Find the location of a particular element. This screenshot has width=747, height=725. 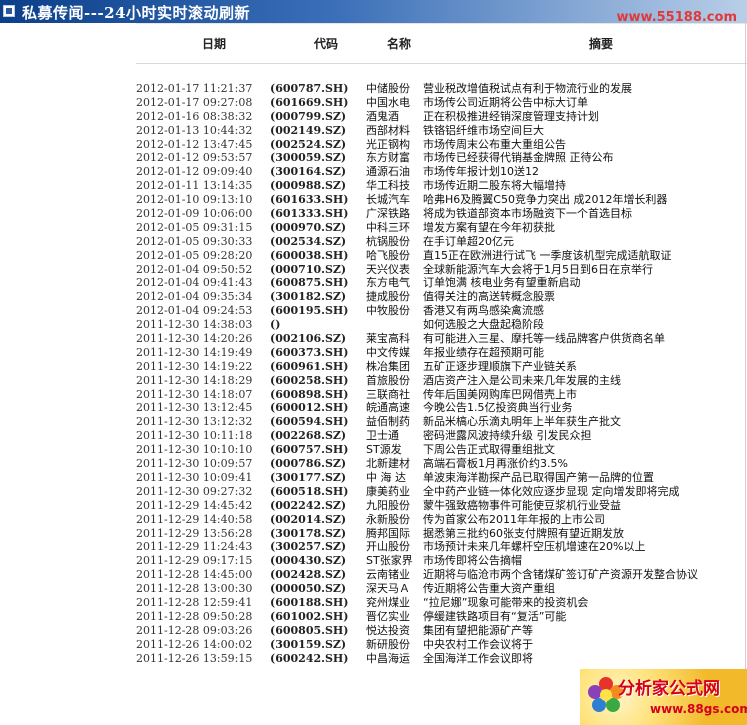

row-code: (002242.SZ) is located at coordinates (308, 505).